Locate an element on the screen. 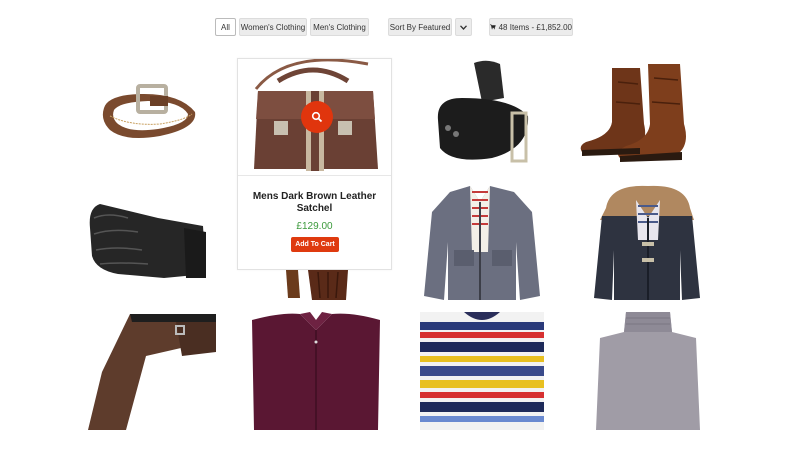 The width and height of the screenshot is (800, 450). cart-summary: 48 Items - £1,852.00 is located at coordinates (535, 27).